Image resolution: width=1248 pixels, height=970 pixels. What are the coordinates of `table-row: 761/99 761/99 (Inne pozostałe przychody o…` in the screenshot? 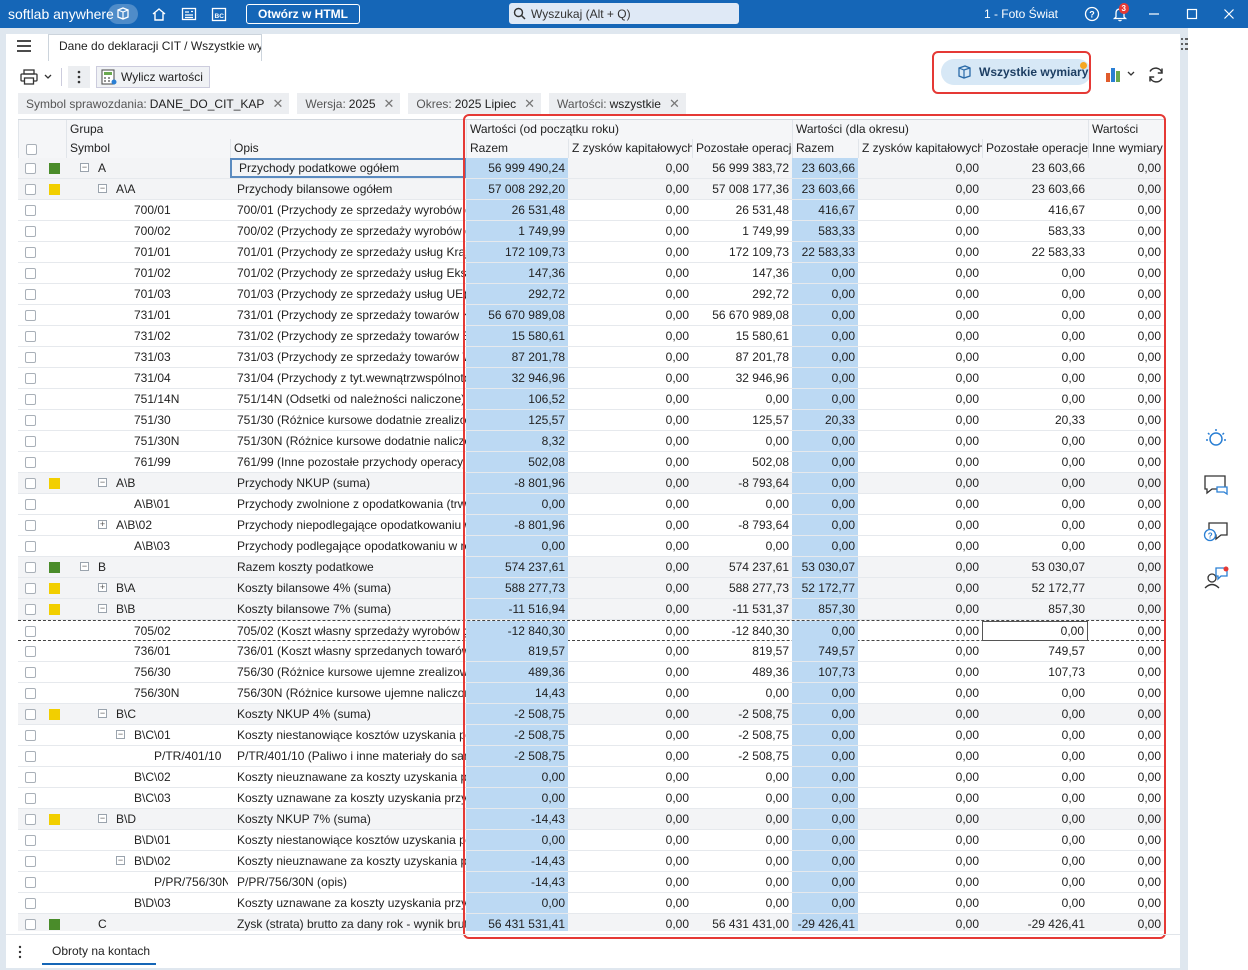 It's located at (591, 462).